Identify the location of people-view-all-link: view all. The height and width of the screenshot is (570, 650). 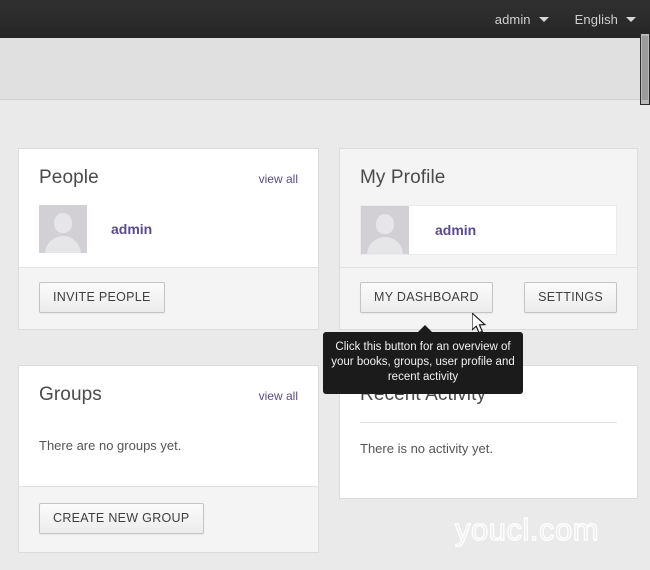
(278, 179).